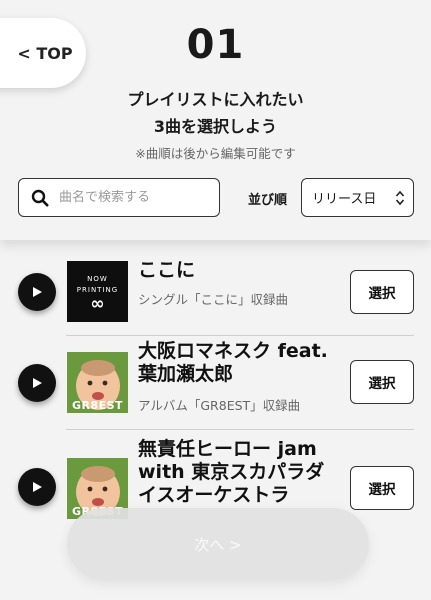 Image resolution: width=431 pixels, height=600 pixels. I want to click on song-subtitle: シングル「ここに」収録曲, so click(213, 299).